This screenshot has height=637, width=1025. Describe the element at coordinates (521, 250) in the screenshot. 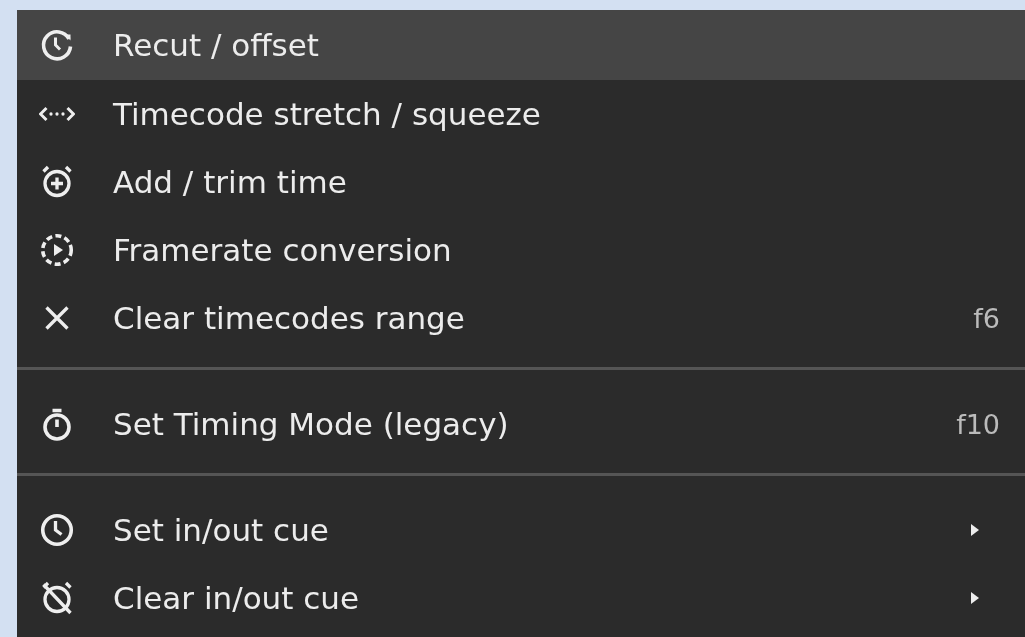

I see `menu-item: Framerate conversion` at that location.